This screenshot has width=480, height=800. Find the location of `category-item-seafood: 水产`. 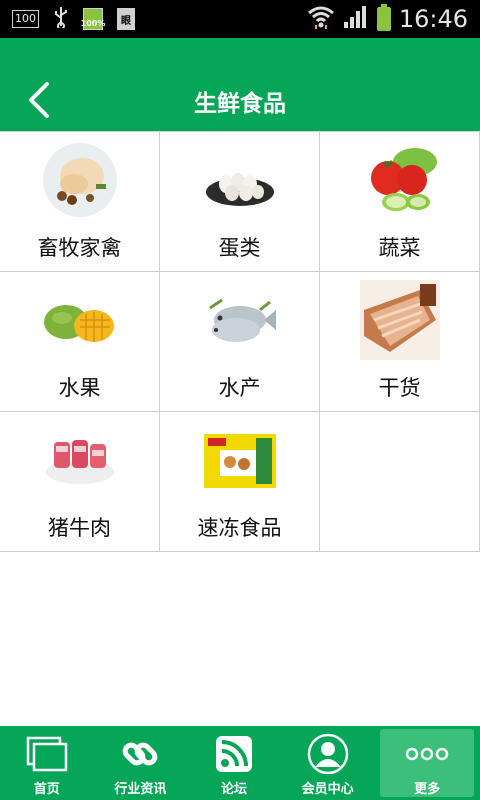

category-item-seafood: 水产 is located at coordinates (240, 342).